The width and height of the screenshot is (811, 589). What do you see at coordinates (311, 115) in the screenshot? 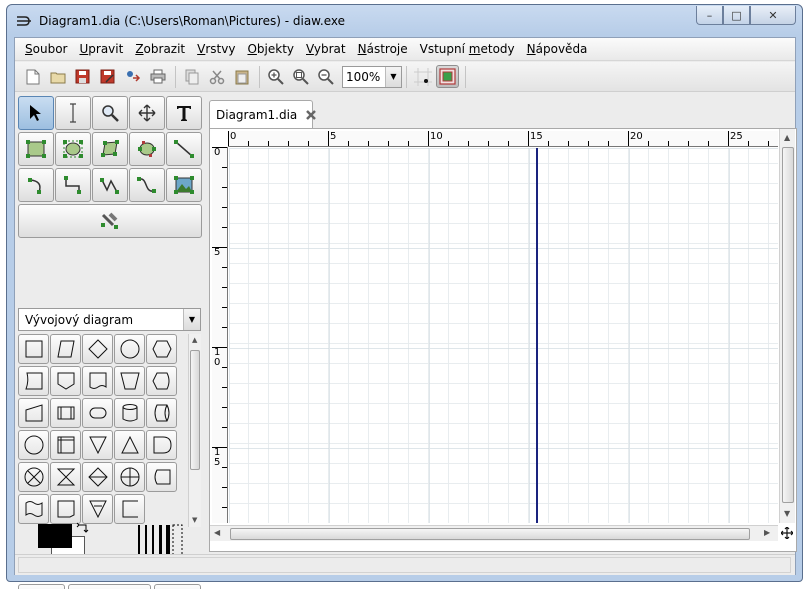
I see `close-tab-icon` at bounding box center [311, 115].